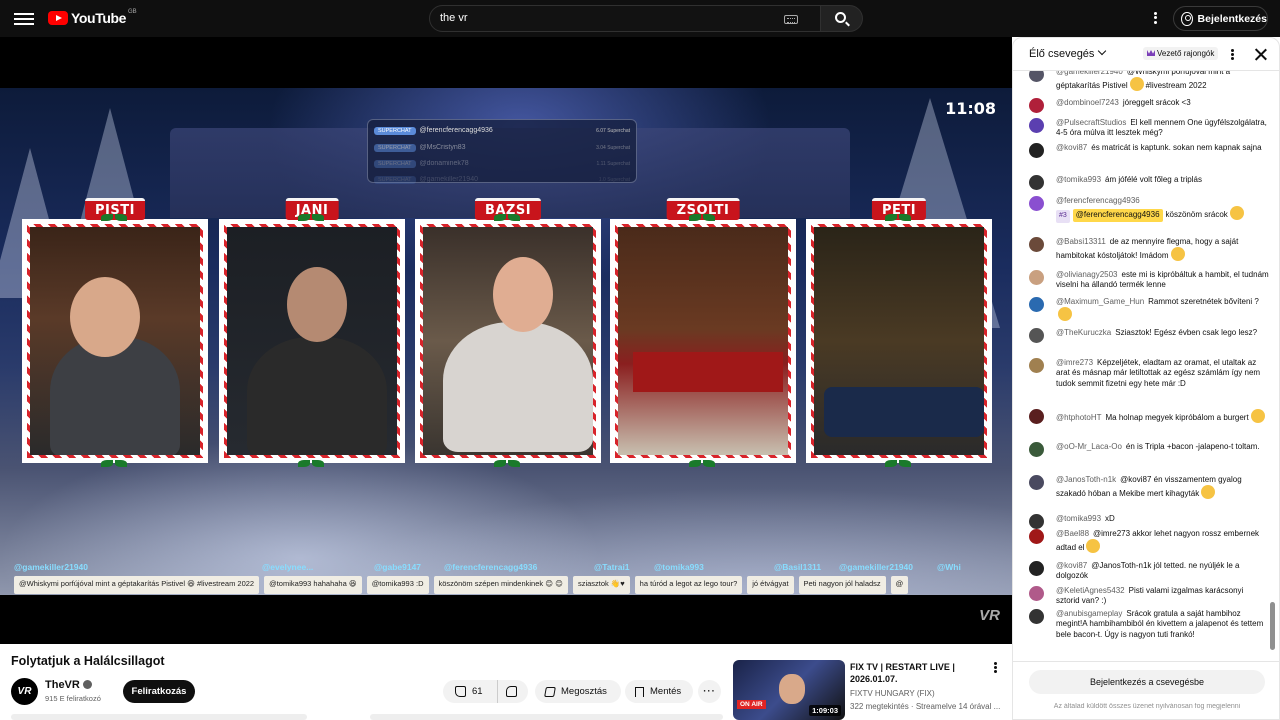 This screenshot has height=720, width=1280. I want to click on emoji-icon, so click(1257, 416).